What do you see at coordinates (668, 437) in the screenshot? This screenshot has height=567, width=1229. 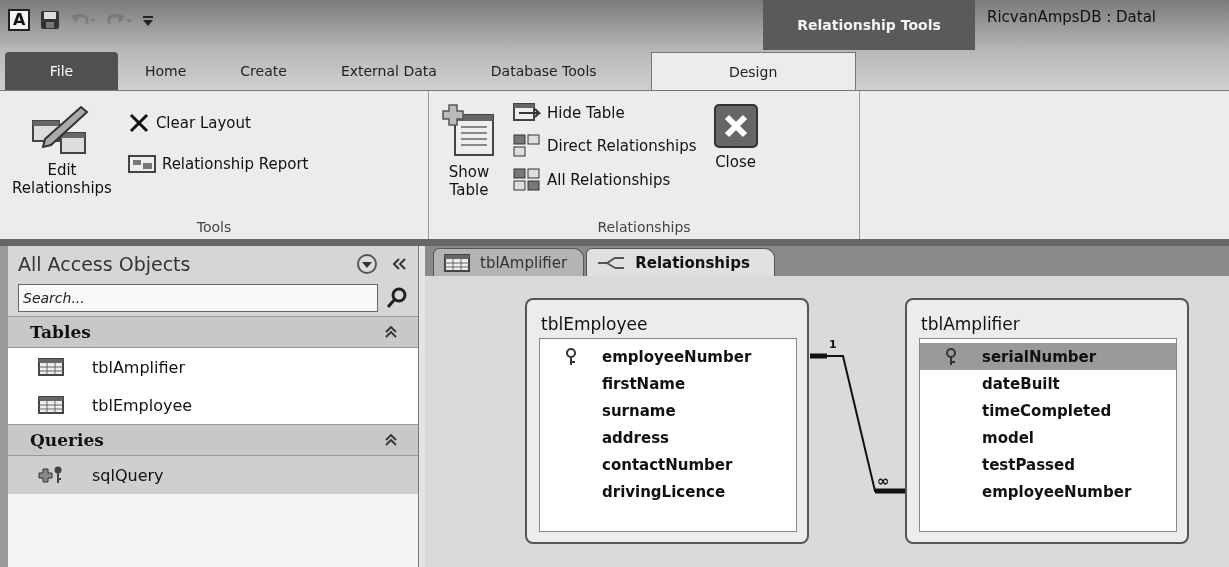 I see `field-row: address` at bounding box center [668, 437].